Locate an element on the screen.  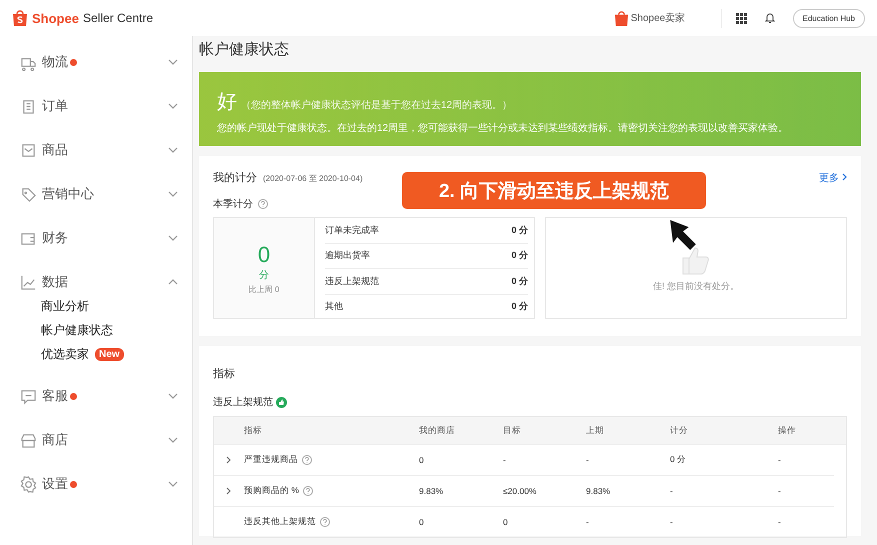
score-row-label: 订单未完成率 is located at coordinates (352, 230).